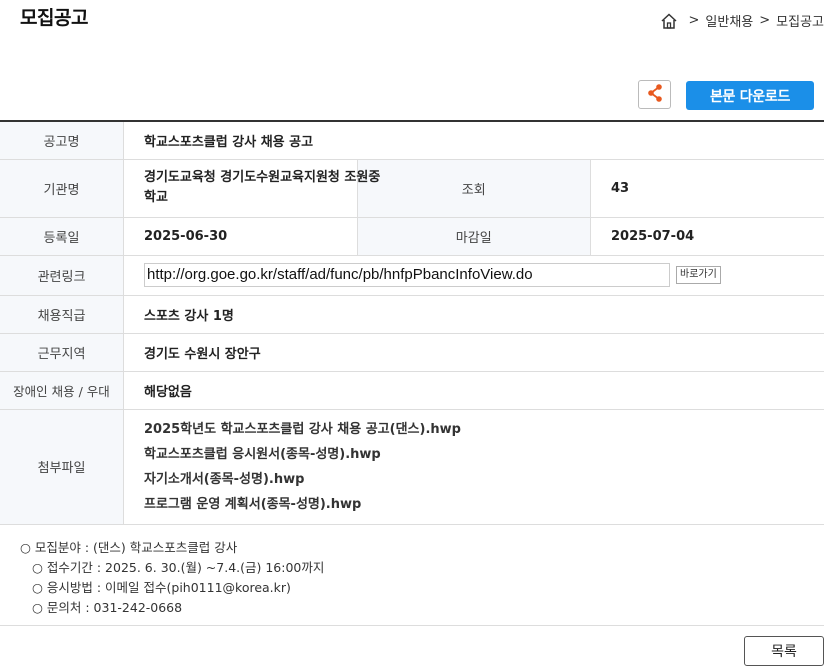  I want to click on share-button, so click(654, 94).